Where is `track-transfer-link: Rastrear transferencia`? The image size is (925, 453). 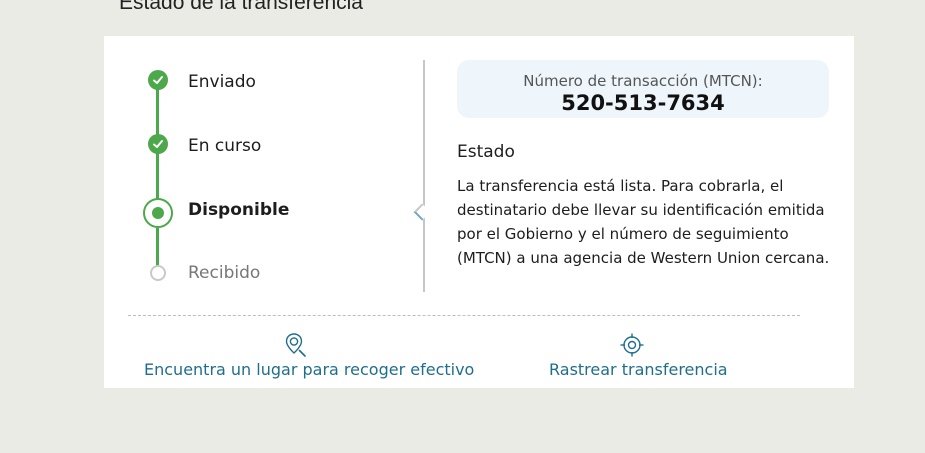
track-transfer-link: Rastrear transferencia is located at coordinates (638, 355).